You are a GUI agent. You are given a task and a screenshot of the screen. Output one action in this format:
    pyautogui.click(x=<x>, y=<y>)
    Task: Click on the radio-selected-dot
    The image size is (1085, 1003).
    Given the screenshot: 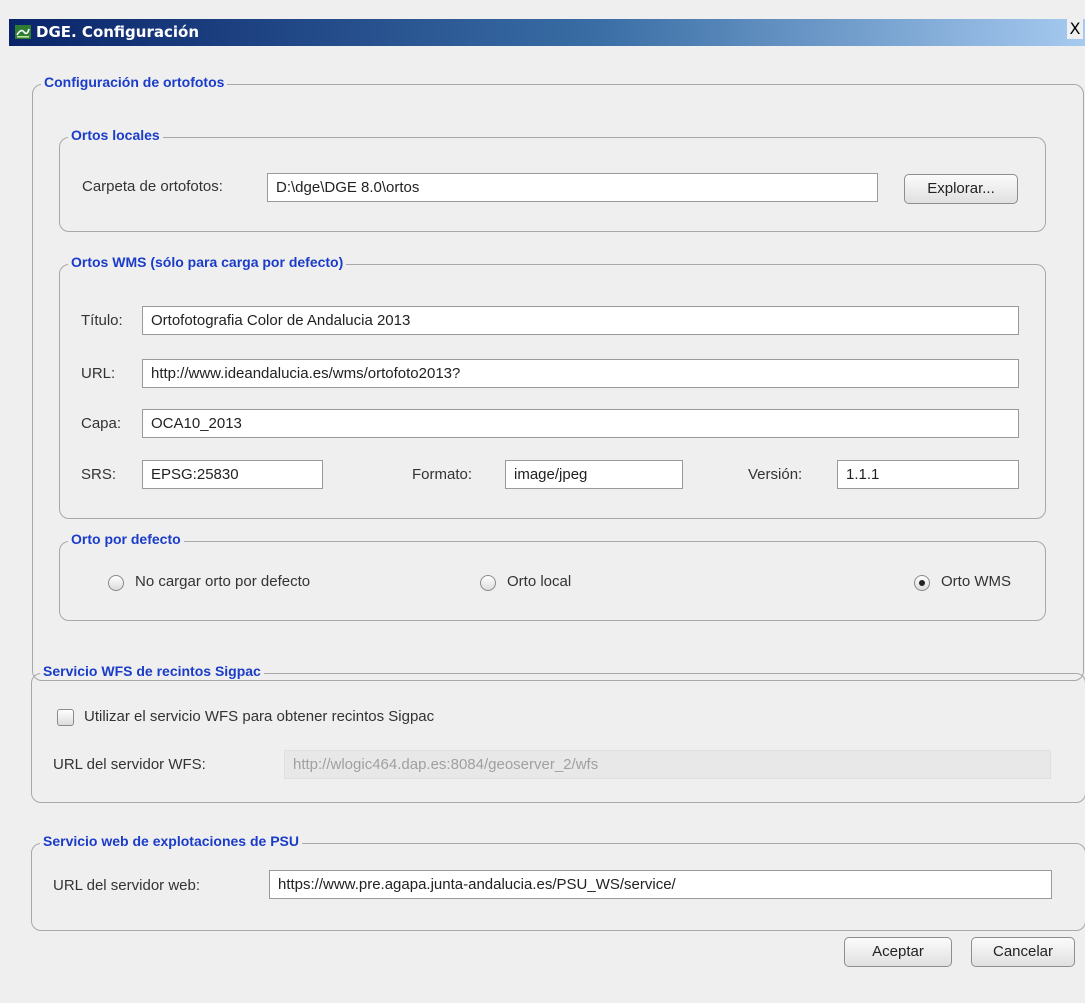 What is the action you would take?
    pyautogui.click(x=922, y=583)
    